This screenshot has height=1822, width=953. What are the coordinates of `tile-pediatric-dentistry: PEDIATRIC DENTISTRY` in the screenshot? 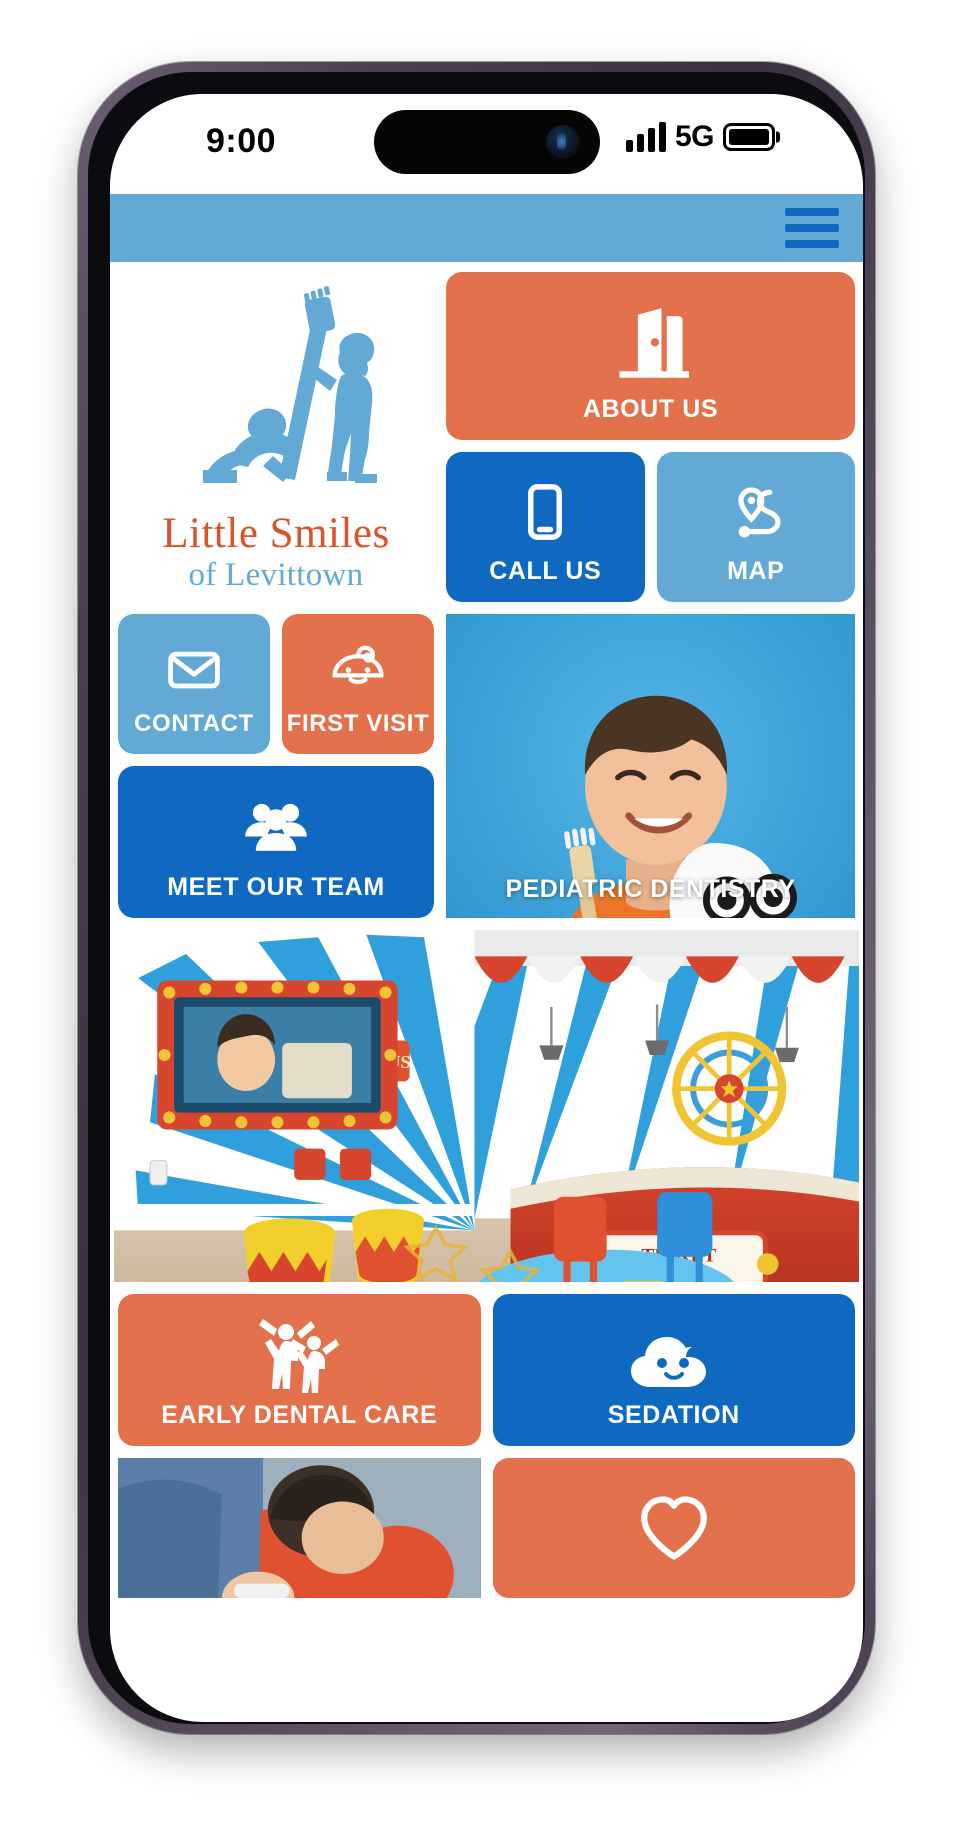 It's located at (650, 766).